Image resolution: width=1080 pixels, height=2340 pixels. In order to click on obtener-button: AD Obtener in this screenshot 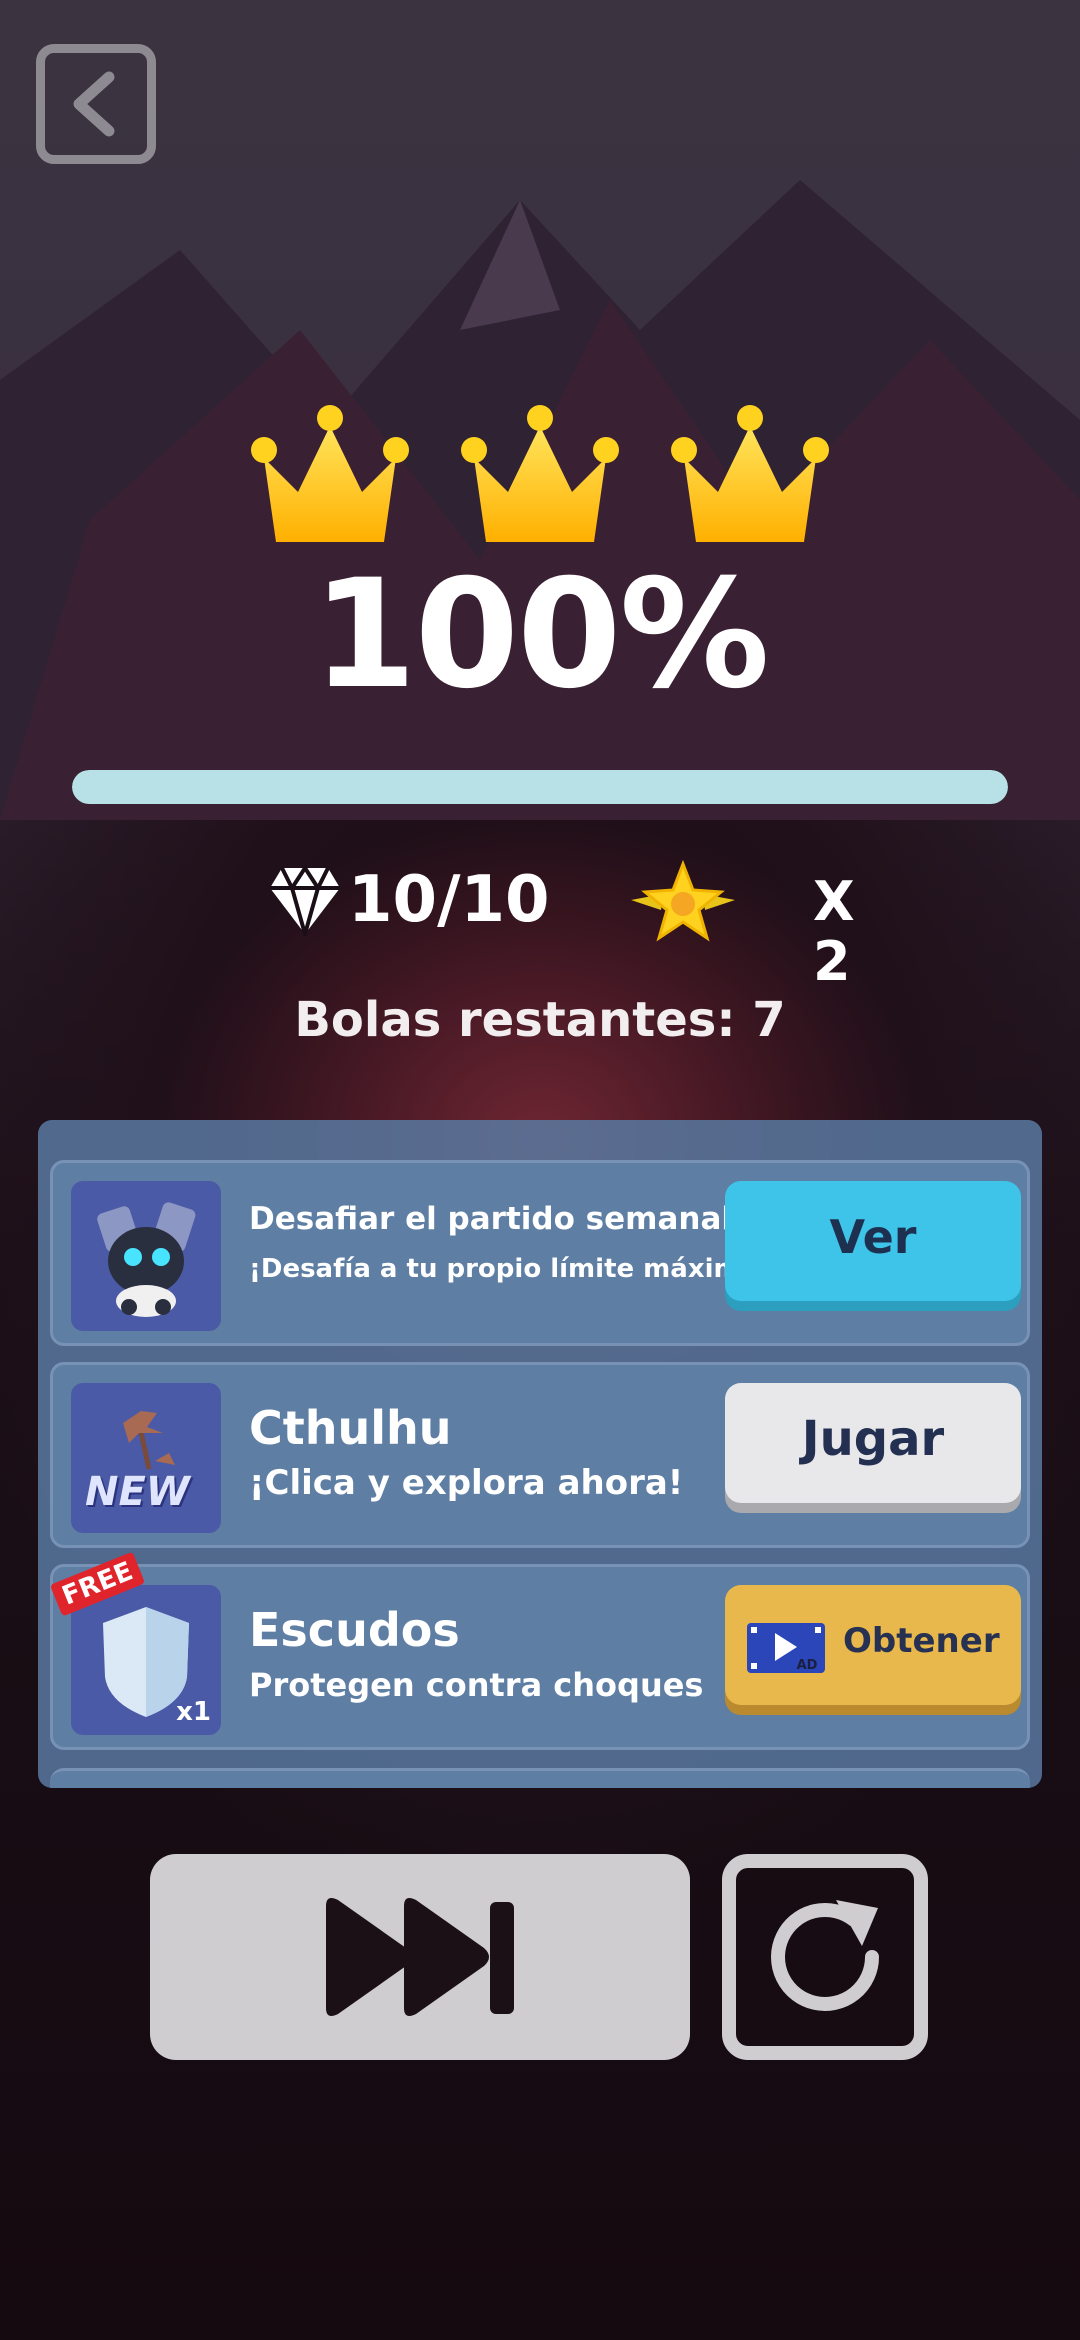, I will do `click(873, 1645)`.